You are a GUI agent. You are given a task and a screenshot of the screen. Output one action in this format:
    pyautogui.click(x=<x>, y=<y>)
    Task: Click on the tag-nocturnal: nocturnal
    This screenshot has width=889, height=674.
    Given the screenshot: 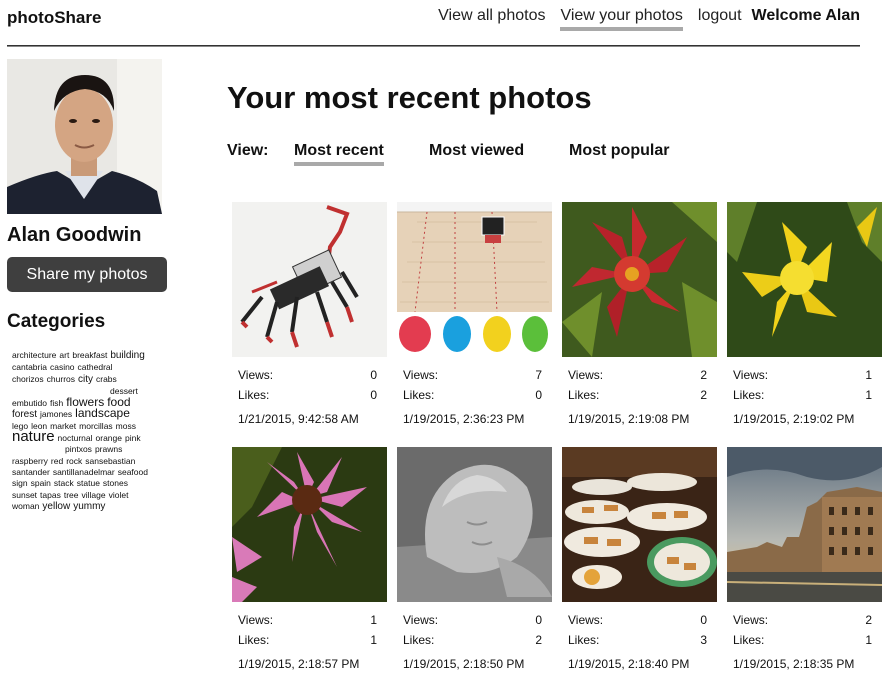 What is the action you would take?
    pyautogui.click(x=75, y=438)
    